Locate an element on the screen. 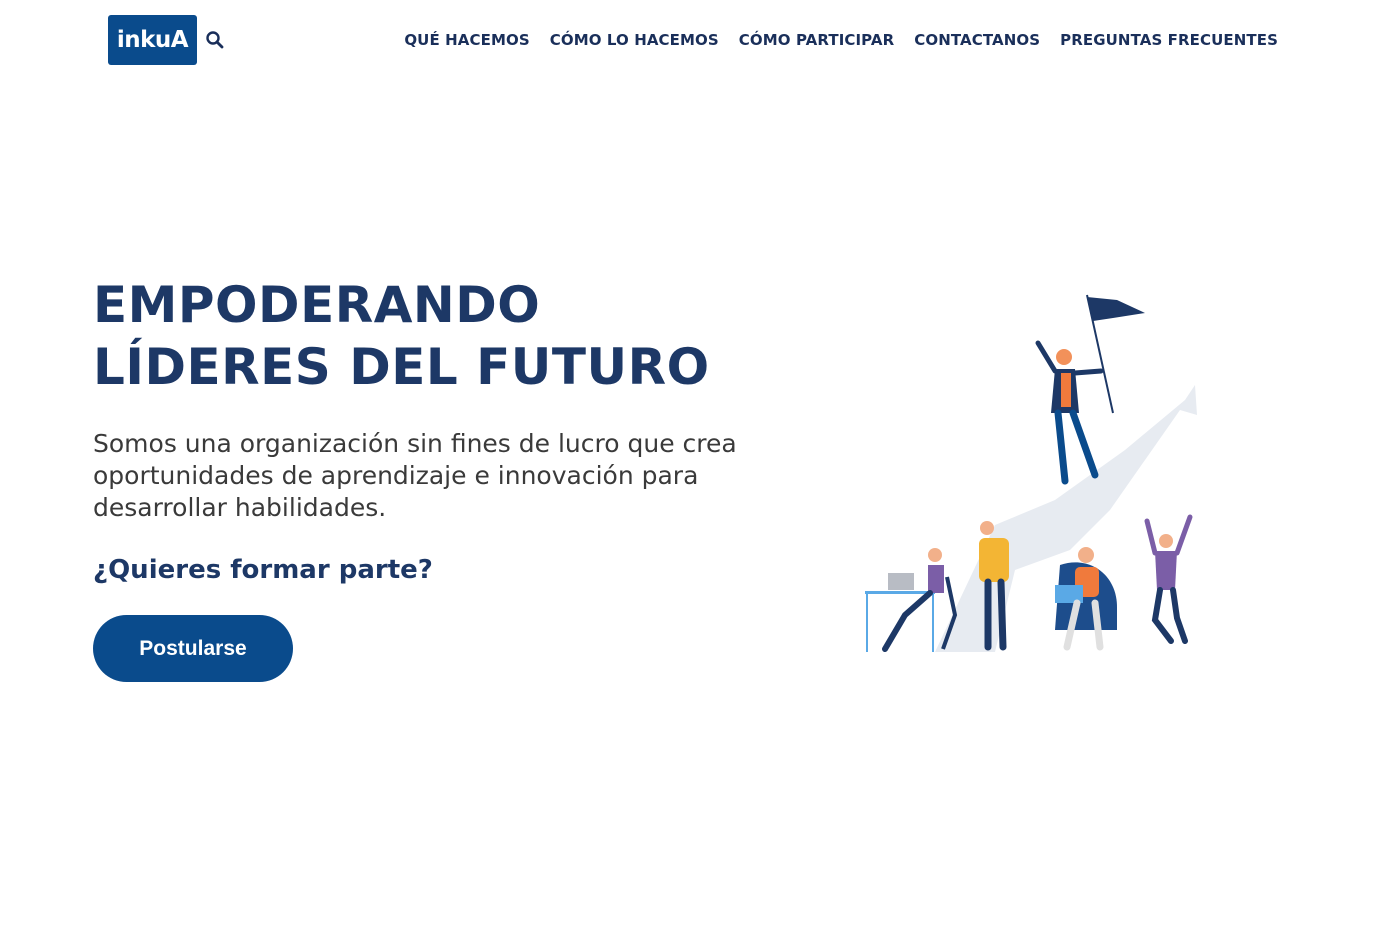 The image size is (1386, 952). nav-item-preguntas-frecuentes: PREGUNTAS FRECUENTES is located at coordinates (1169, 40).